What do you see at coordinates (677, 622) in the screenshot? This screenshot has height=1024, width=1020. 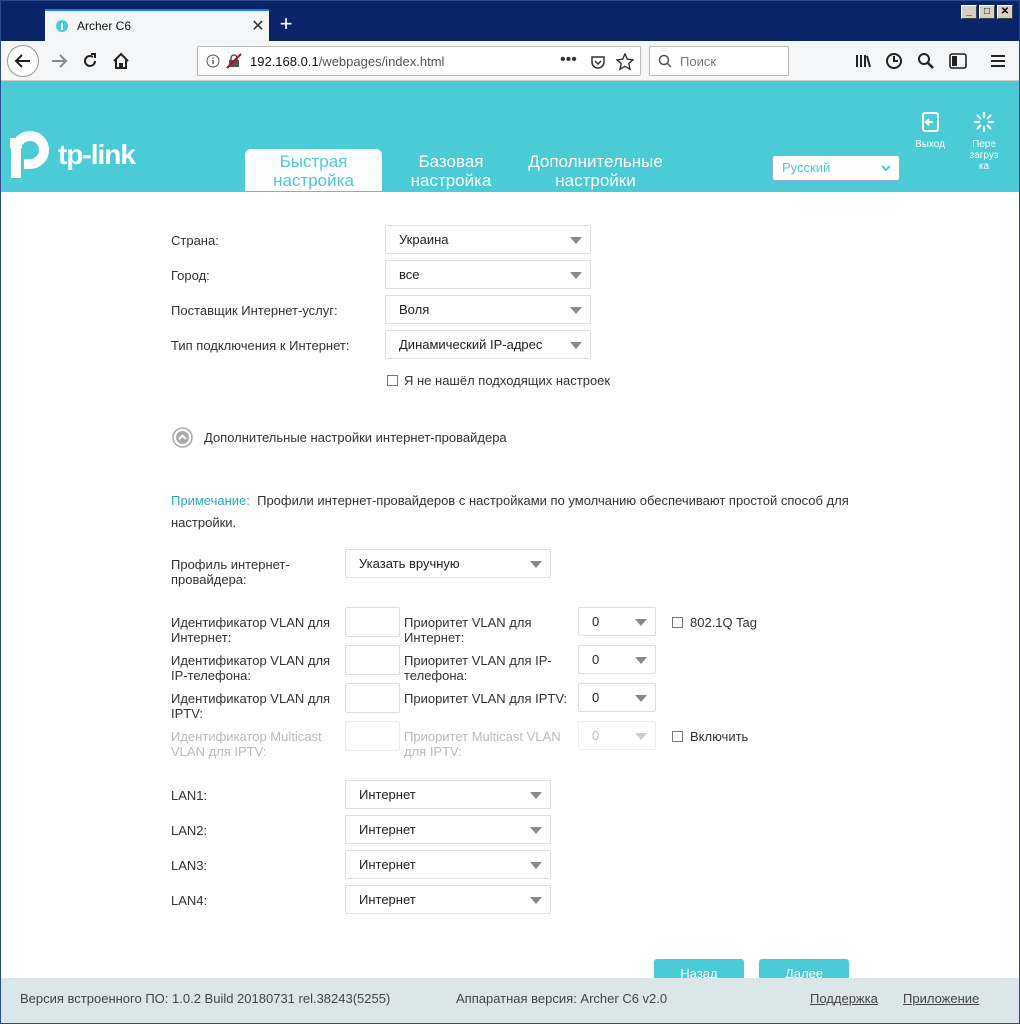 I see `8021q-tag-checkbox` at bounding box center [677, 622].